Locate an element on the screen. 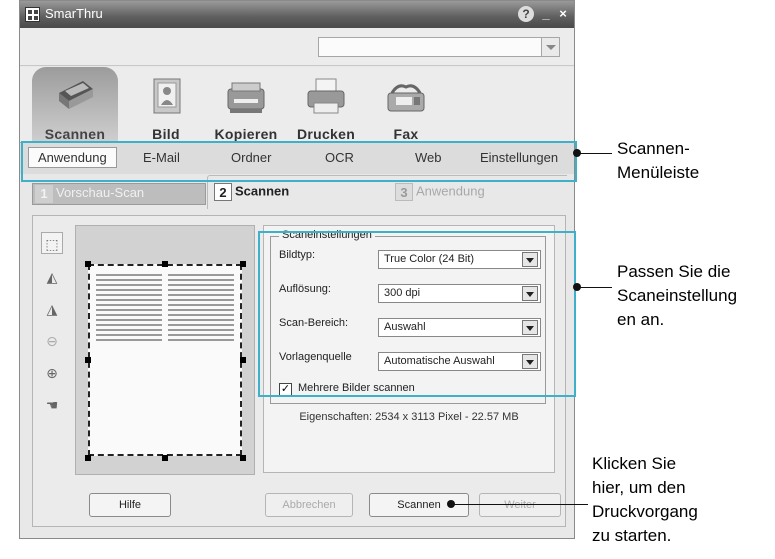 The image size is (775, 559). step-number: 3 is located at coordinates (404, 192).